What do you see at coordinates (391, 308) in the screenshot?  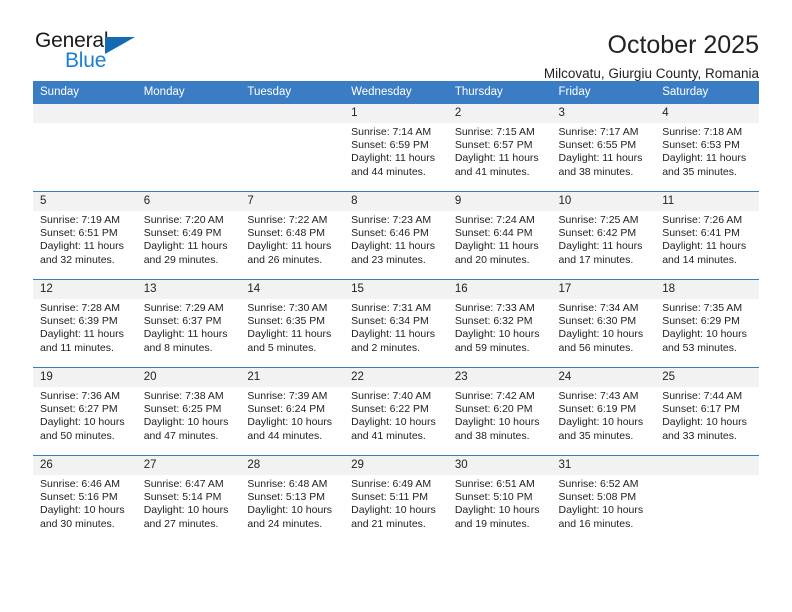 I see `sunrise-time: Sunrise: 7:31 AM` at bounding box center [391, 308].